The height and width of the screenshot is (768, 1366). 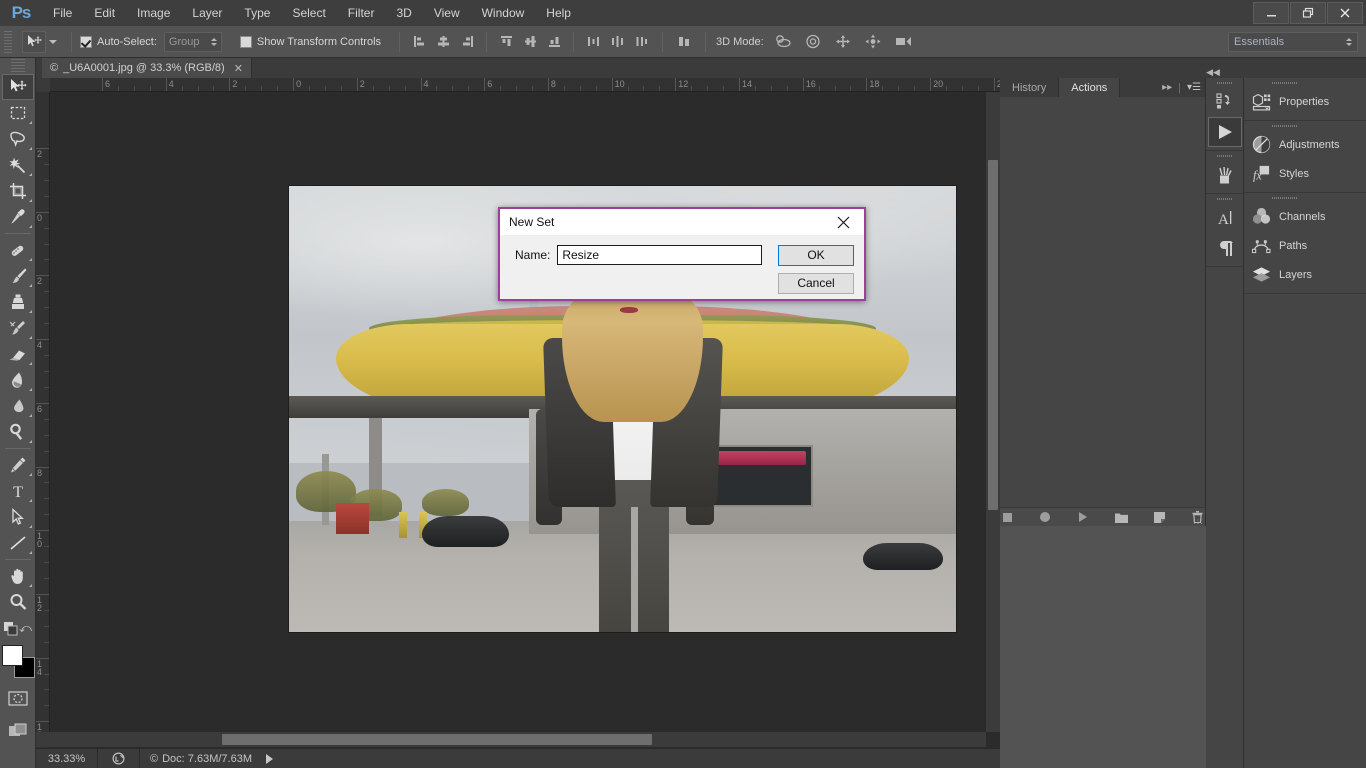 What do you see at coordinates (530, 42) in the screenshot?
I see `align-vertical-centers-icon` at bounding box center [530, 42].